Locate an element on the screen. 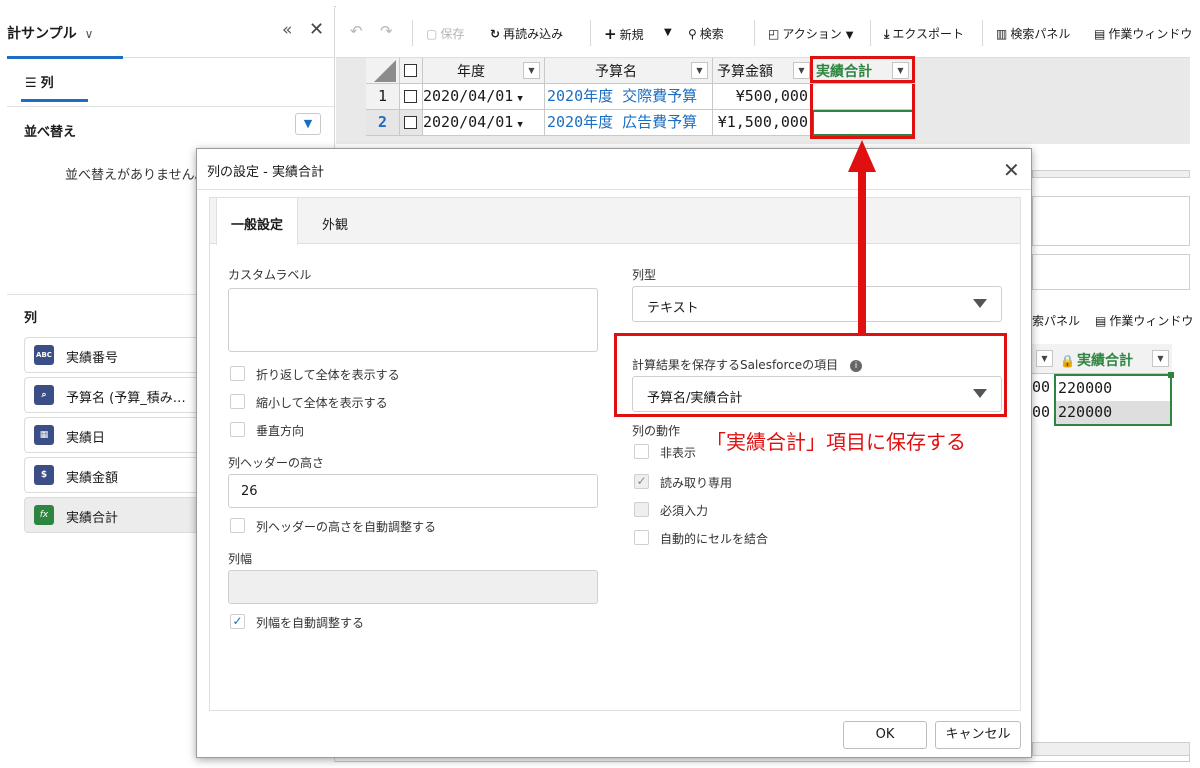 The image size is (1200, 768). panel-title: 計サンプル ∨ is located at coordinates (50, 33).